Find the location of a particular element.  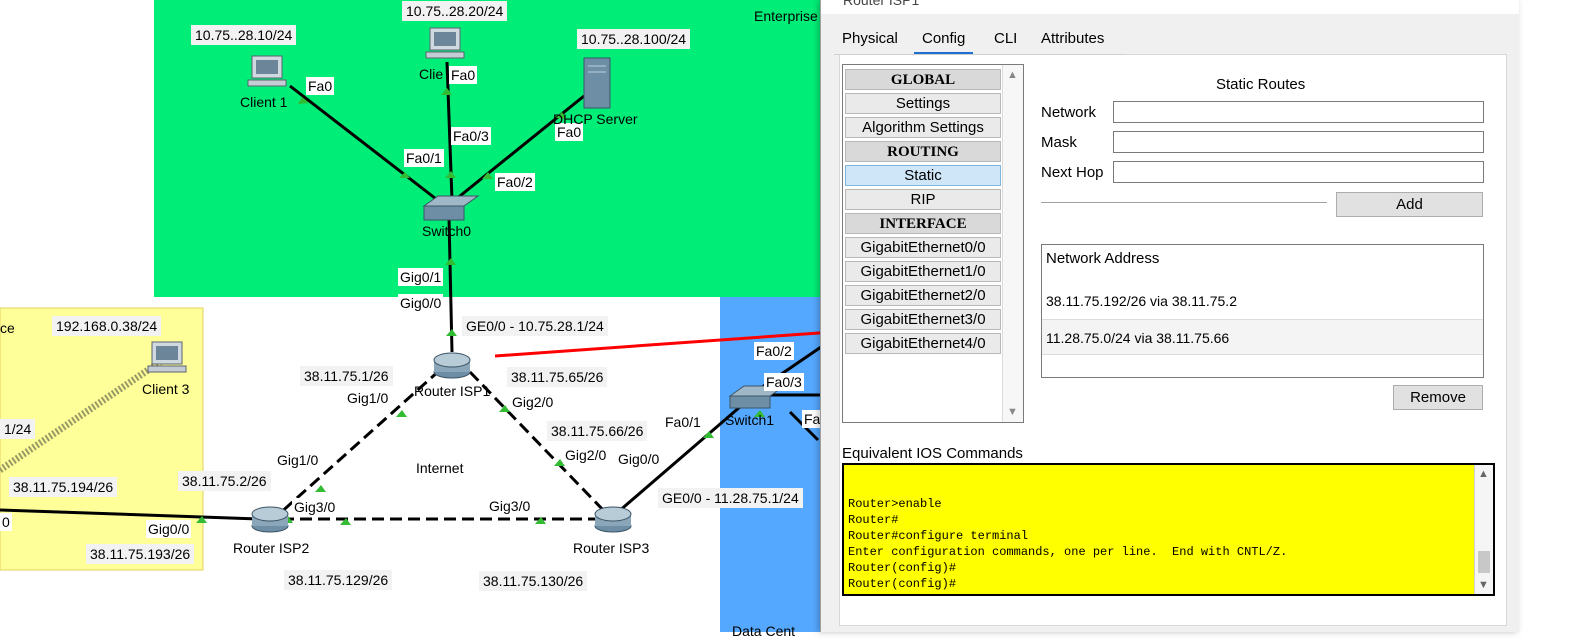

ios-line: Router>enable is located at coordinates (895, 504).